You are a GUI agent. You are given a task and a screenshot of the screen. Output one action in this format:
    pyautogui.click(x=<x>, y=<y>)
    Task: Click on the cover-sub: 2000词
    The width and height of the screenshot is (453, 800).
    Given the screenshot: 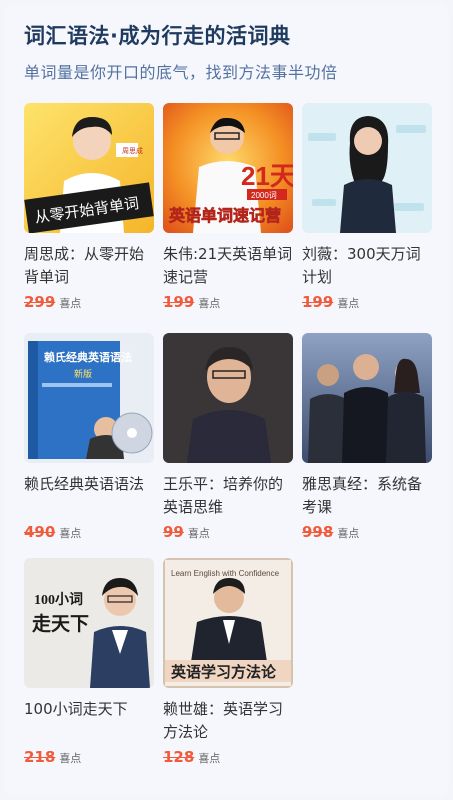 What is the action you would take?
    pyautogui.click(x=264, y=195)
    